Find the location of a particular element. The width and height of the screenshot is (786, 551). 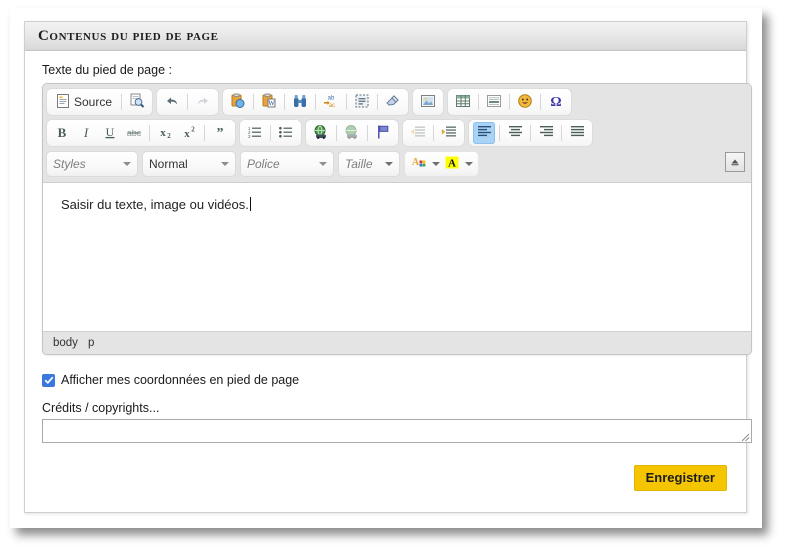

align-justify-button is located at coordinates (577, 133).